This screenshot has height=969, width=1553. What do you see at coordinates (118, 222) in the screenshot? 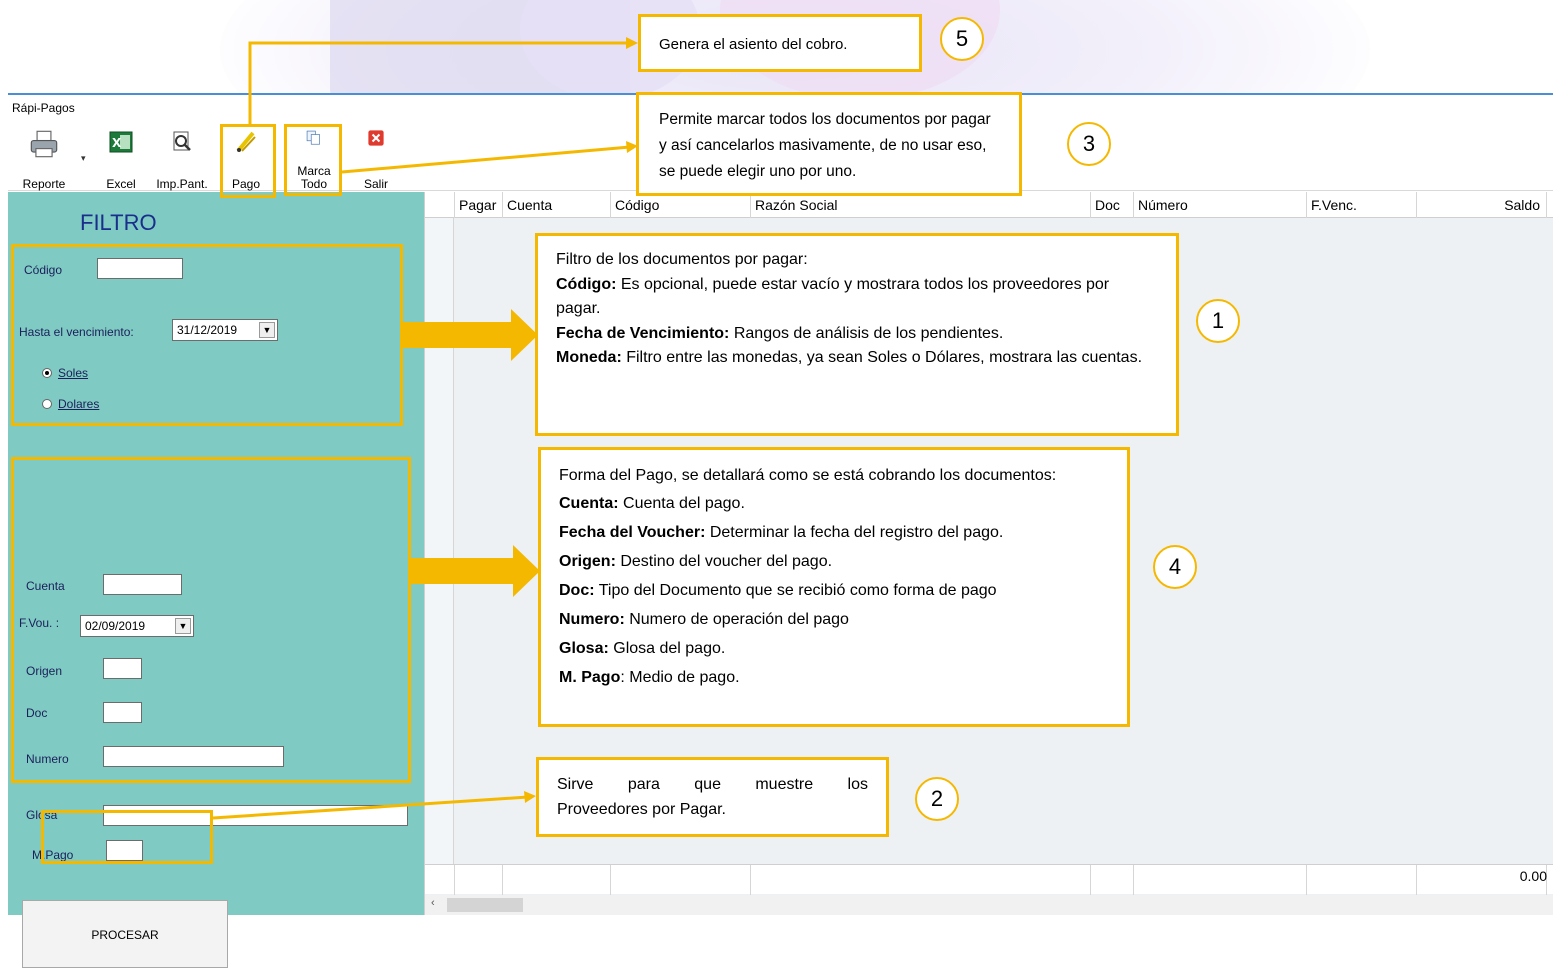
I see `filtro-title: FILTRO` at bounding box center [118, 222].